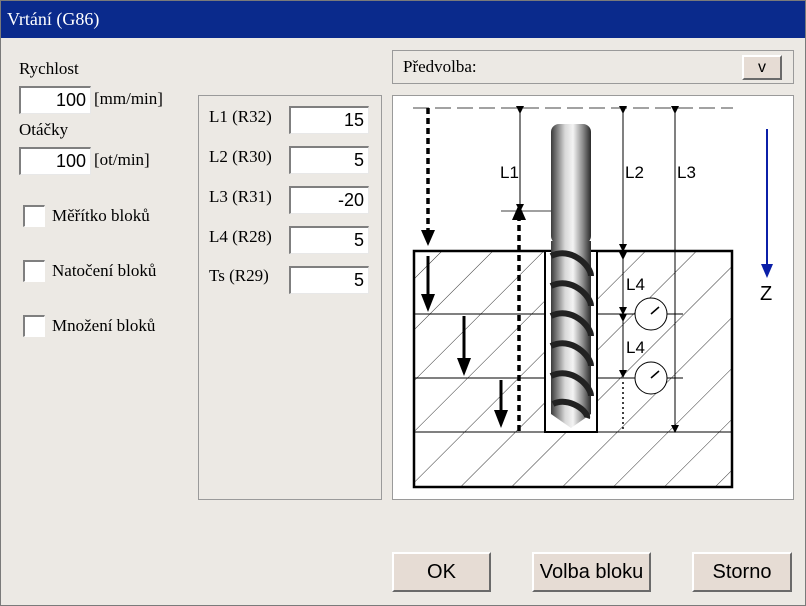 The height and width of the screenshot is (606, 806). I want to click on window-title: Vrtání (G86), so click(53, 19).